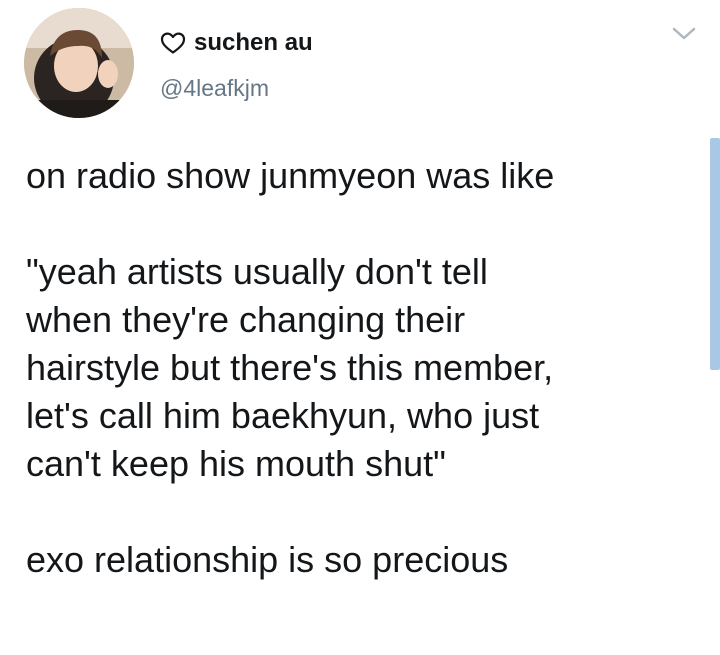  I want to click on scroll-indicator, so click(715, 254).